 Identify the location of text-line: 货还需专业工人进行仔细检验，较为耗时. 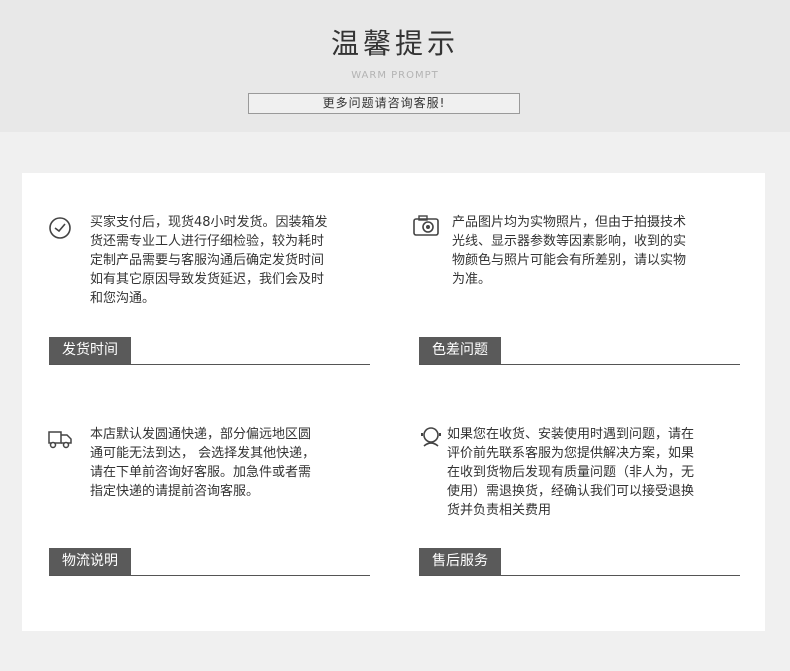
(207, 241).